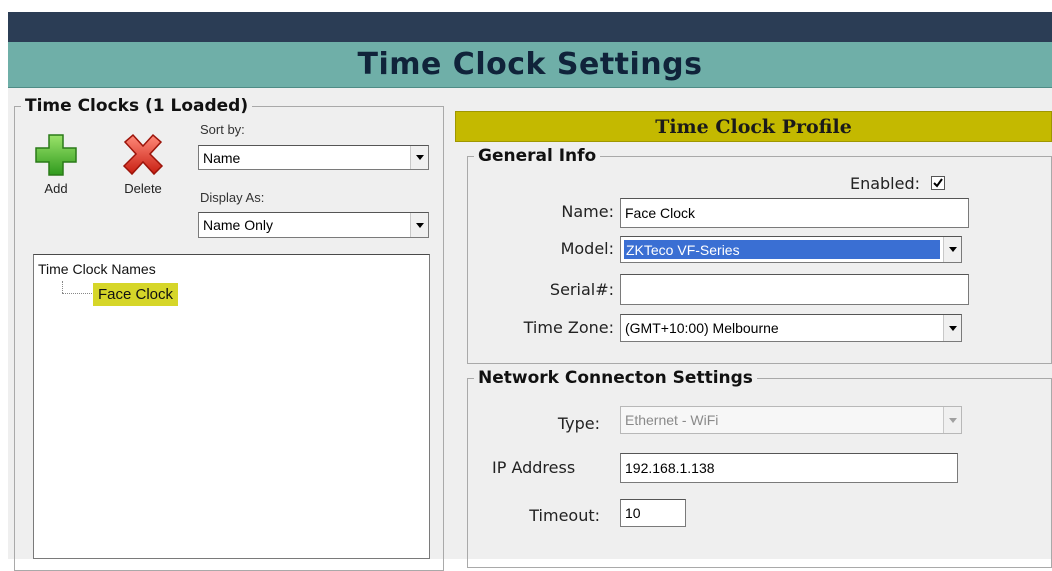 The height and width of the screenshot is (571, 1052). I want to click on time-zone-value: (GMT+10:00) Melbourne, so click(702, 328).